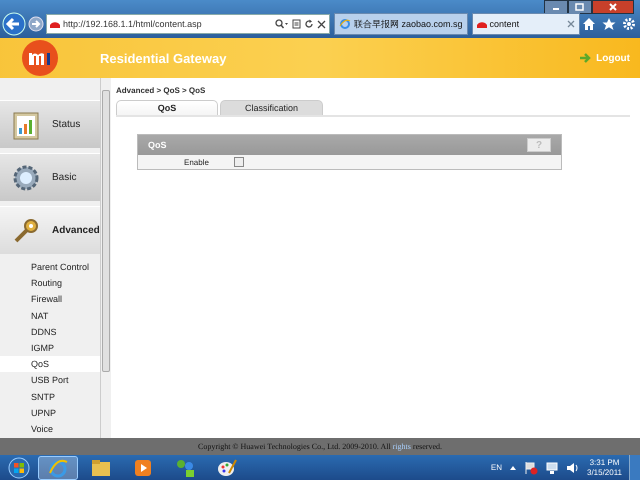  What do you see at coordinates (227, 467) in the screenshot?
I see `palette-icon` at bounding box center [227, 467].